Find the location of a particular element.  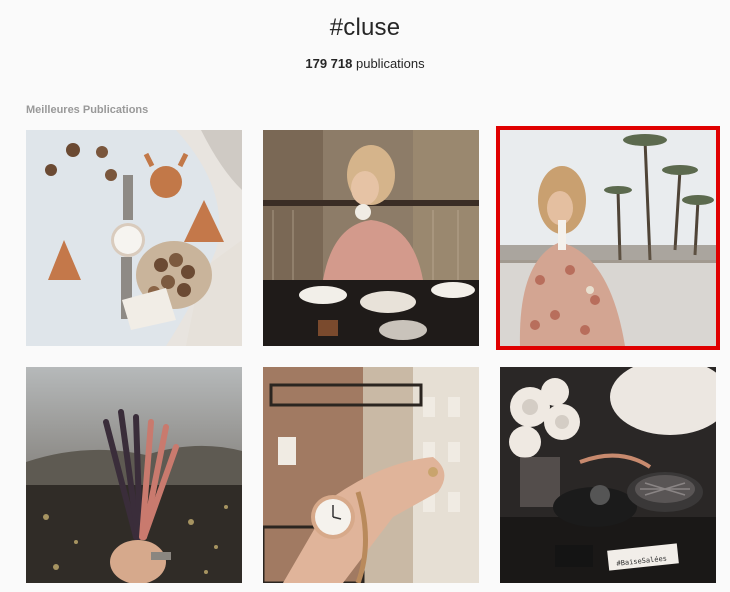

post-count: 179 718 publications is located at coordinates (365, 63).